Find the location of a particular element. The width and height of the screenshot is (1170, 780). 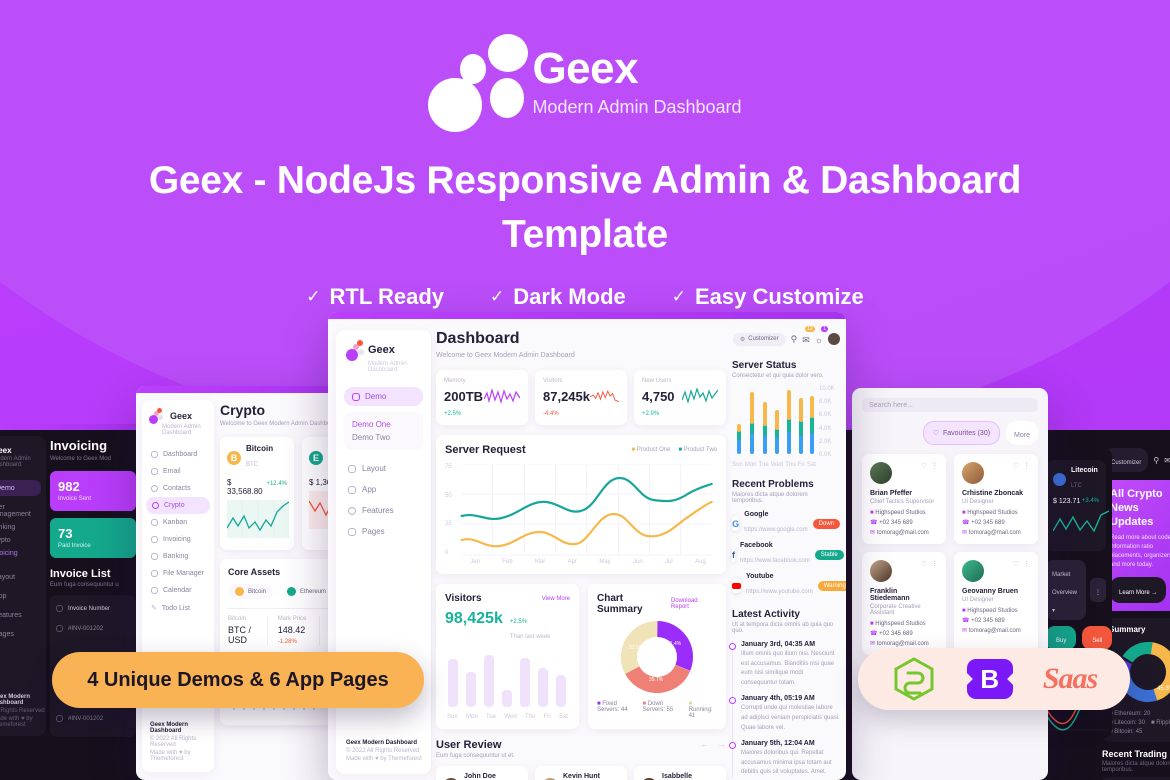

feature-rtl-ready: ✓ RTL Ready is located at coordinates (375, 297).